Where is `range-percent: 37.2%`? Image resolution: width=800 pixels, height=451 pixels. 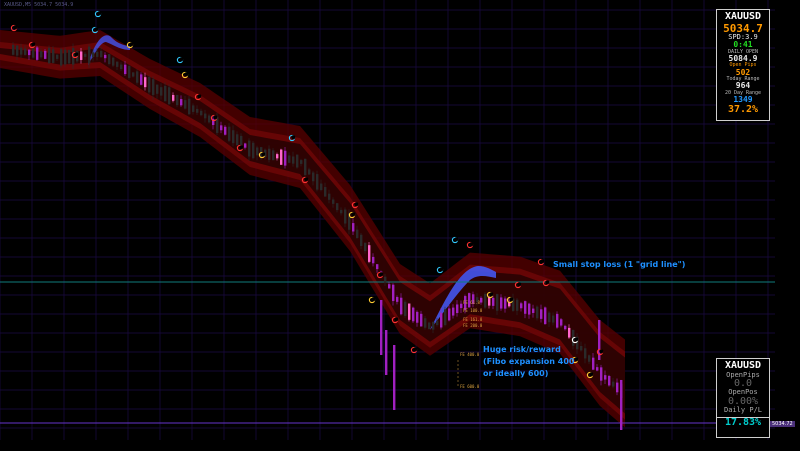
range-percent: 37.2% is located at coordinates (743, 110).